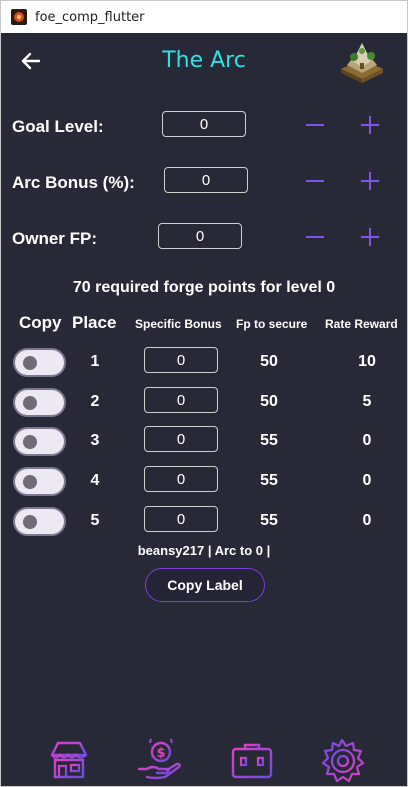 Image resolution: width=408 pixels, height=787 pixels. I want to click on table-row: 5 55 0, so click(204, 521).